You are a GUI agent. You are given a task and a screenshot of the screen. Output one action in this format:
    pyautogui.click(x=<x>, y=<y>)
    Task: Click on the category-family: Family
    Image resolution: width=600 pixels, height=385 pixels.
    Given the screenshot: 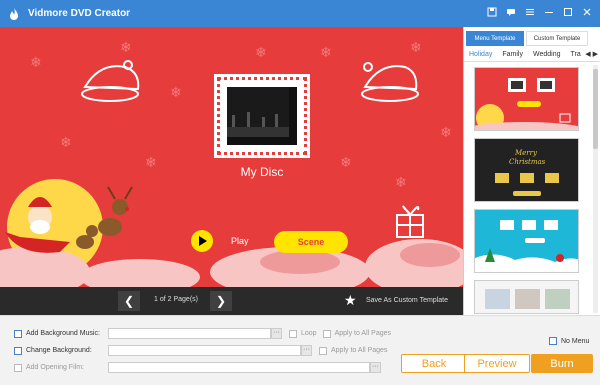 What is the action you would take?
    pyautogui.click(x=512, y=54)
    